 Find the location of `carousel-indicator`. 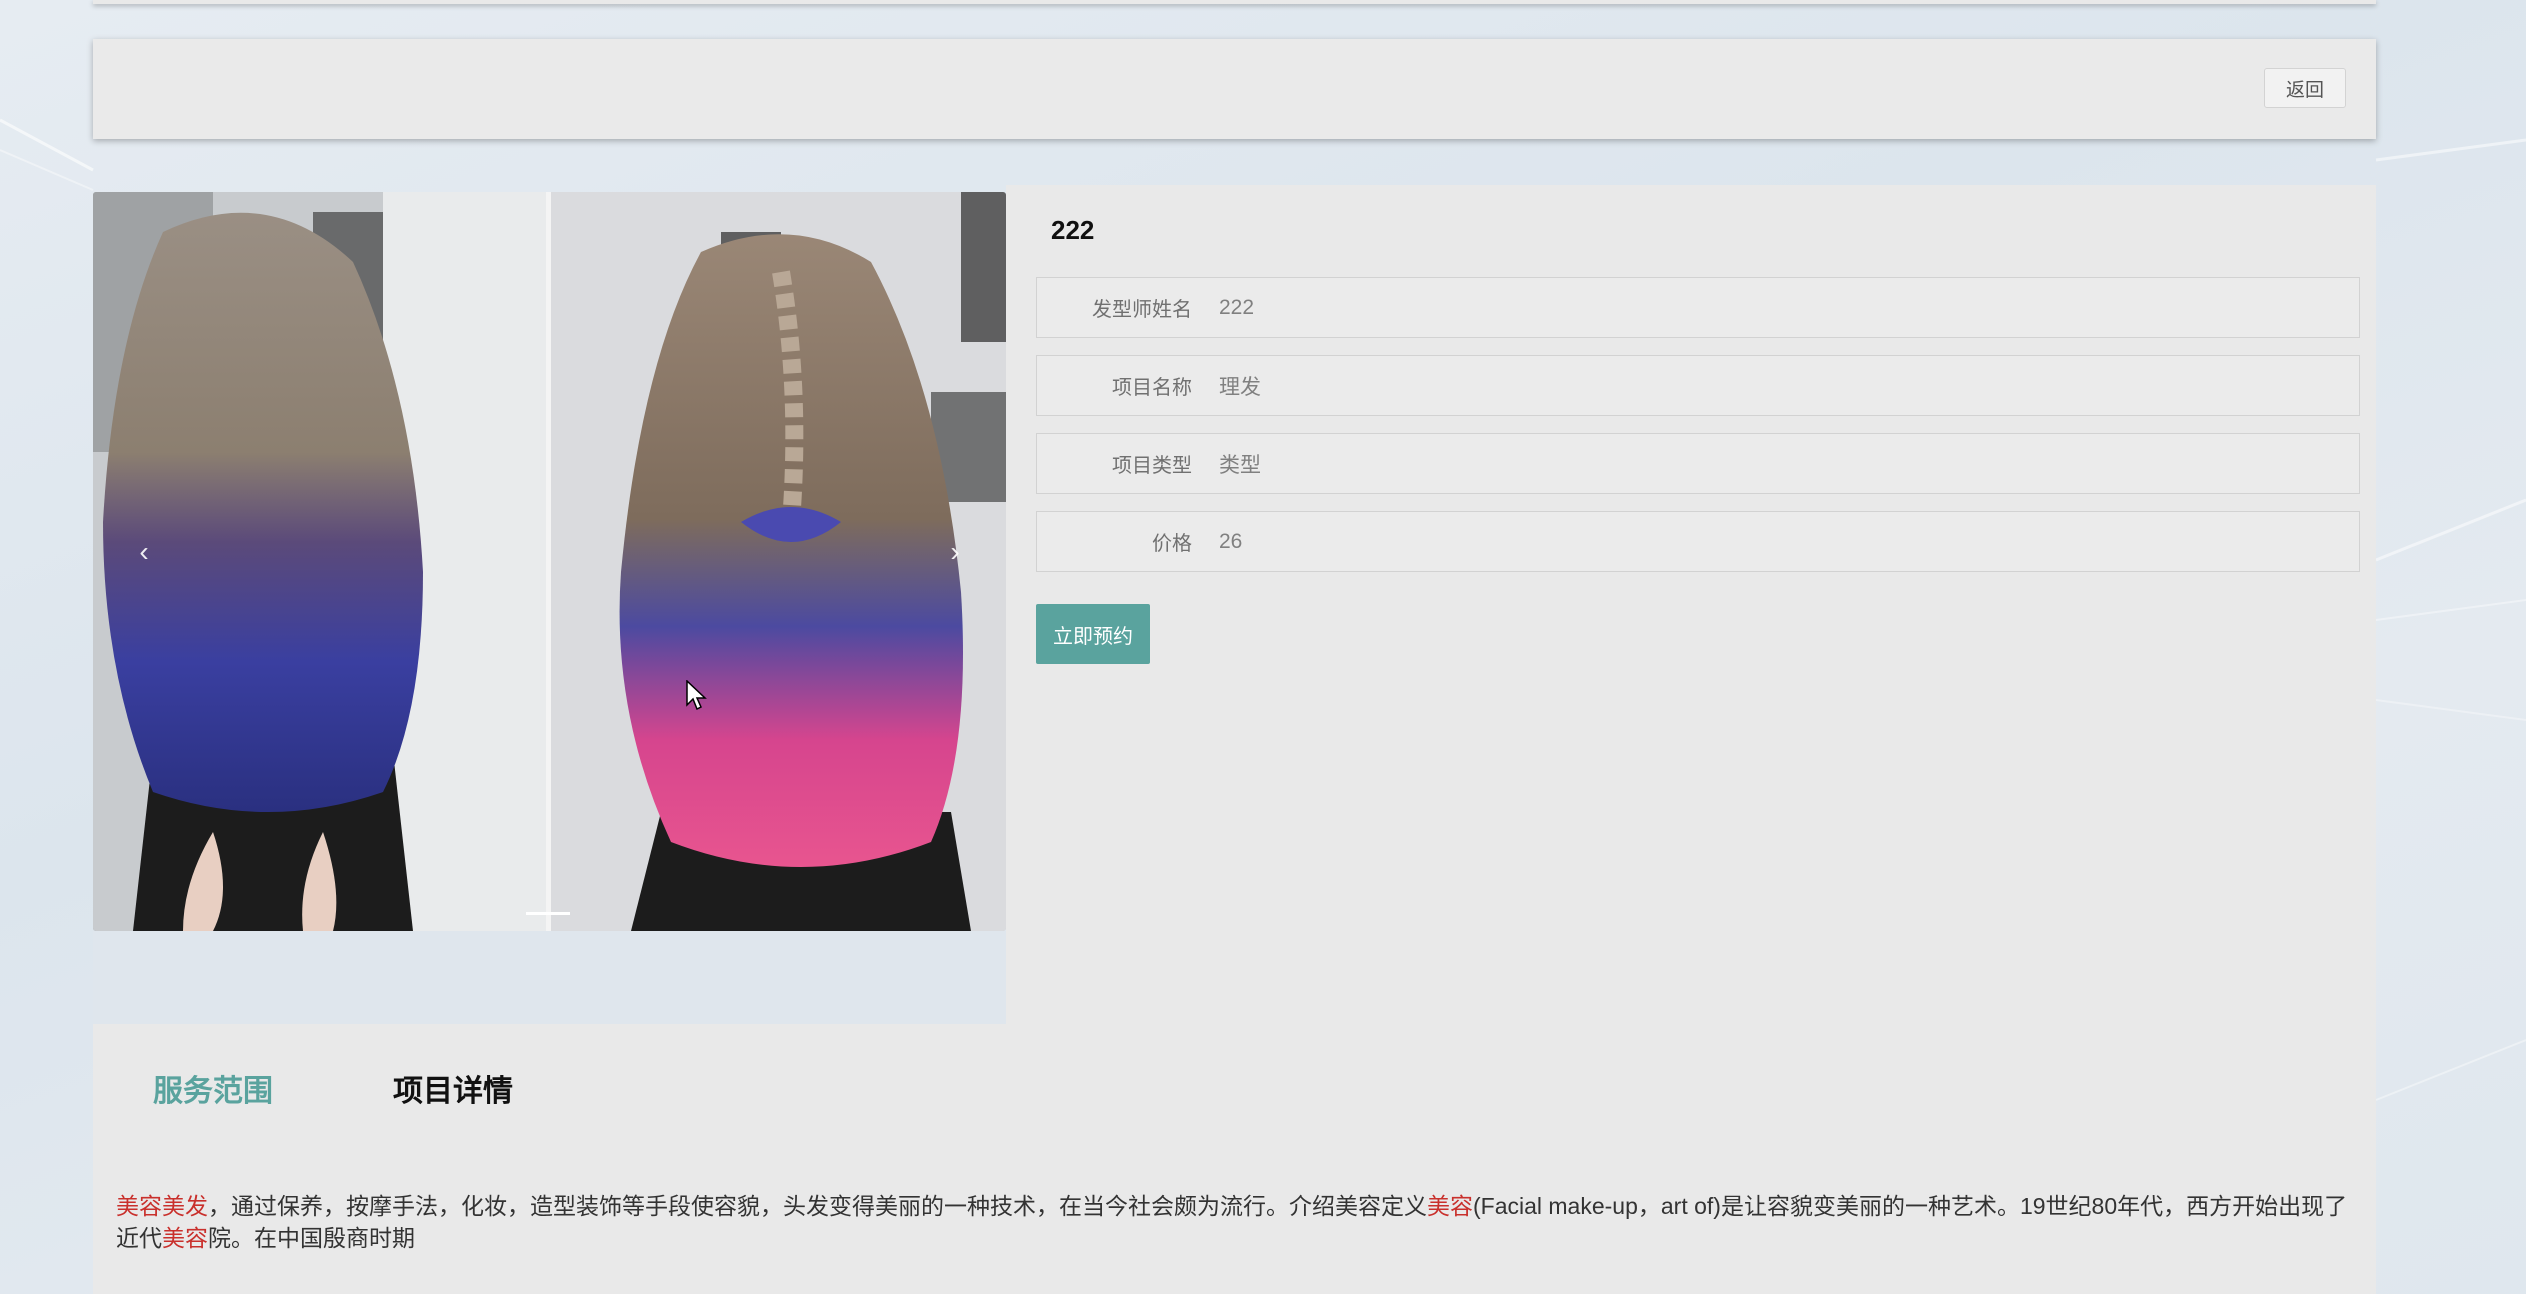

carousel-indicator is located at coordinates (548, 913).